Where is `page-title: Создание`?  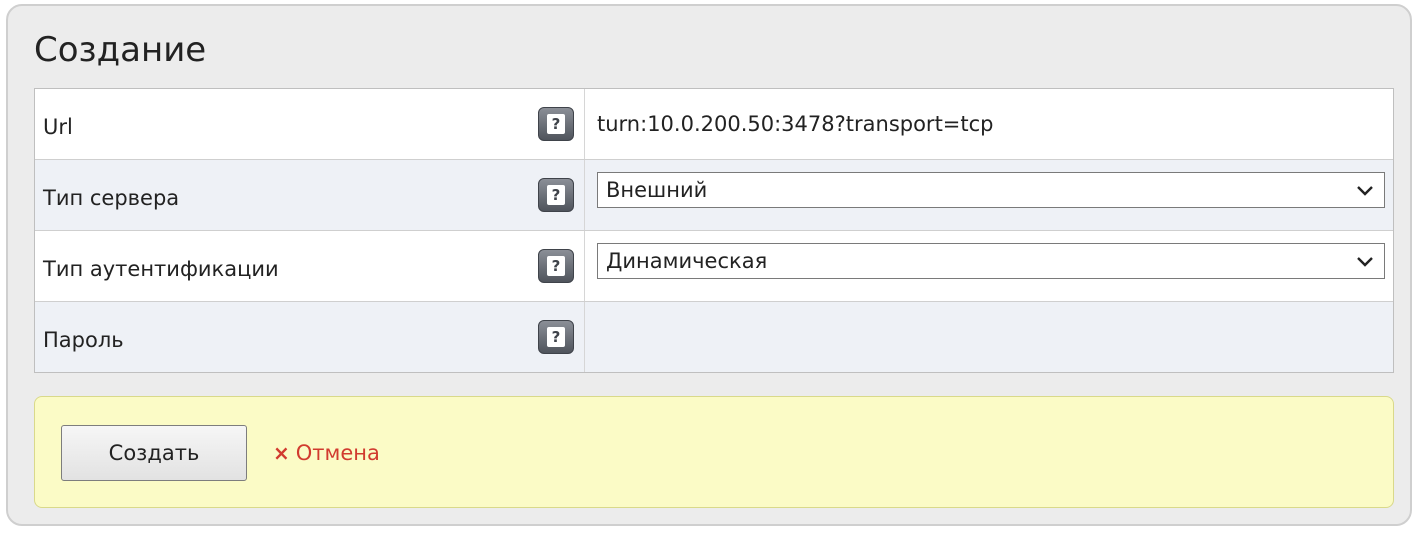 page-title: Создание is located at coordinates (120, 50).